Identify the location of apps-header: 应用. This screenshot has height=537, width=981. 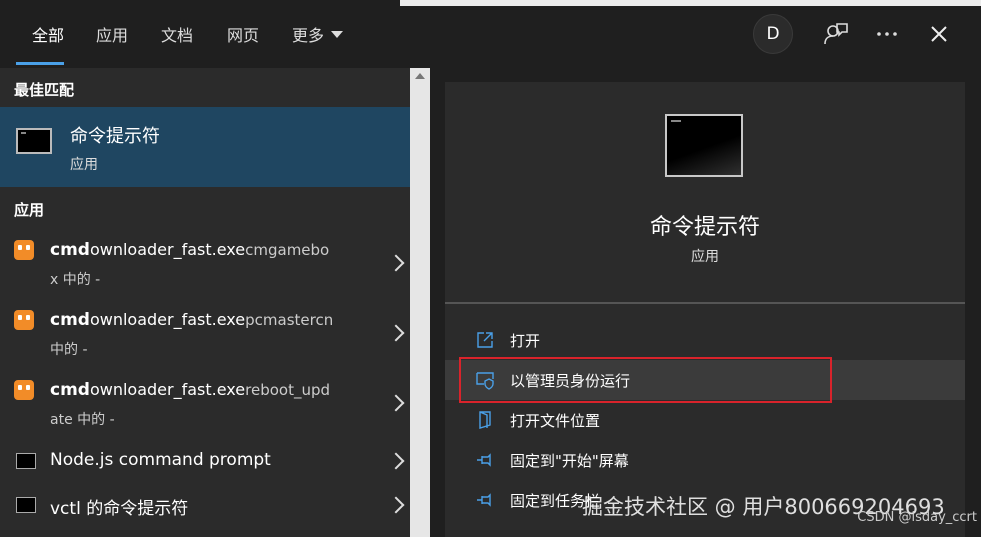
(29, 210).